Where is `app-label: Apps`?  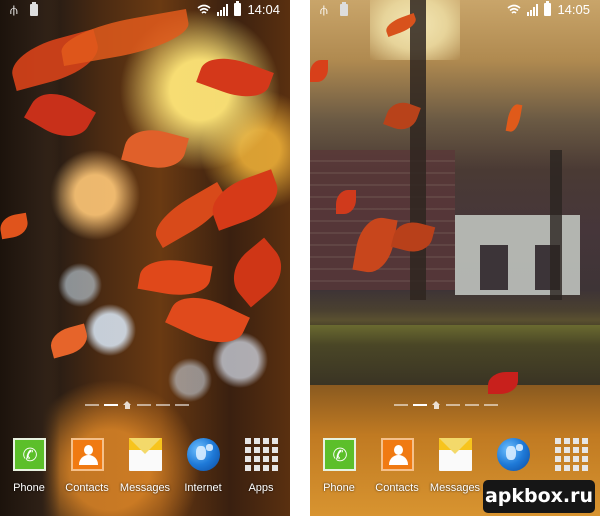
app-label: Apps is located at coordinates (261, 488).